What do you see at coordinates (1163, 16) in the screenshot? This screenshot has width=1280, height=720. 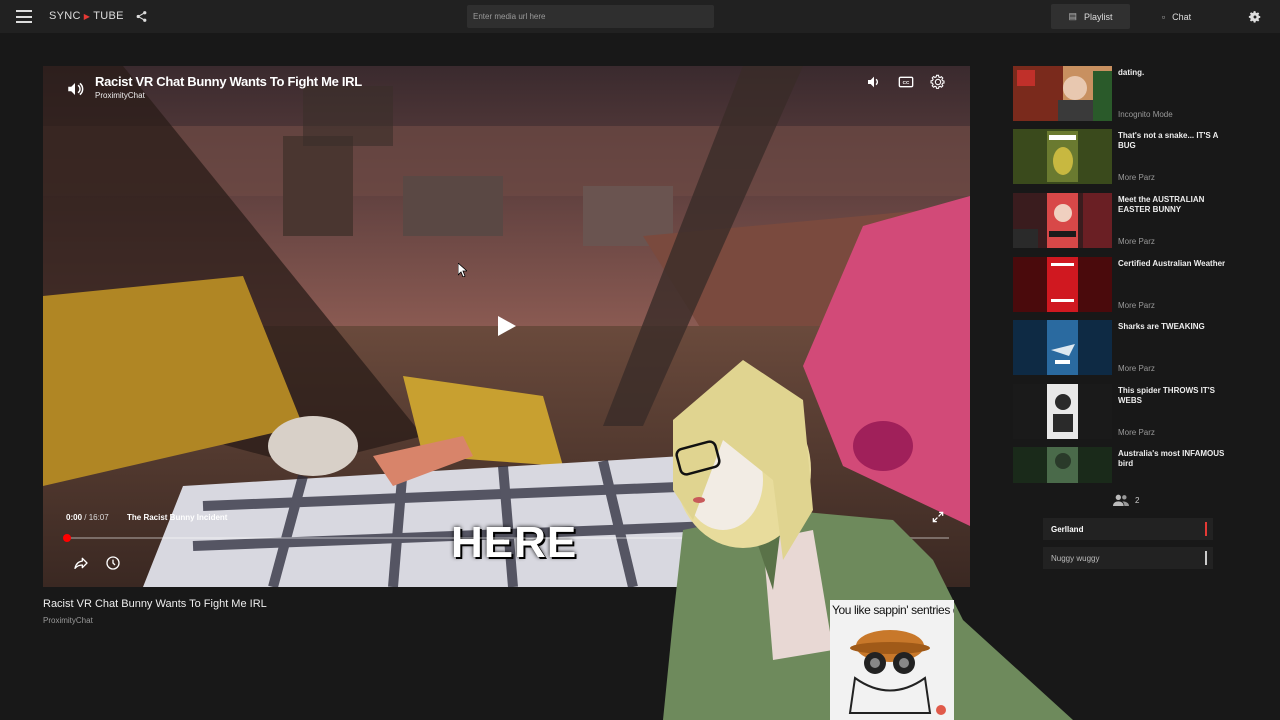 I see `chat-icon: ▫` at bounding box center [1163, 16].